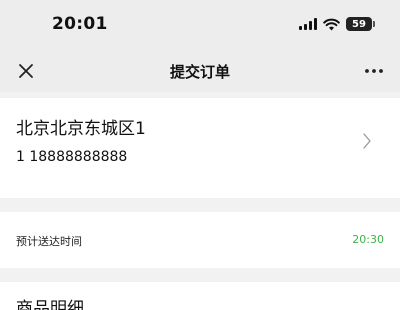 The height and width of the screenshot is (310, 400). What do you see at coordinates (331, 24) in the screenshot?
I see `wifi-icon` at bounding box center [331, 24].